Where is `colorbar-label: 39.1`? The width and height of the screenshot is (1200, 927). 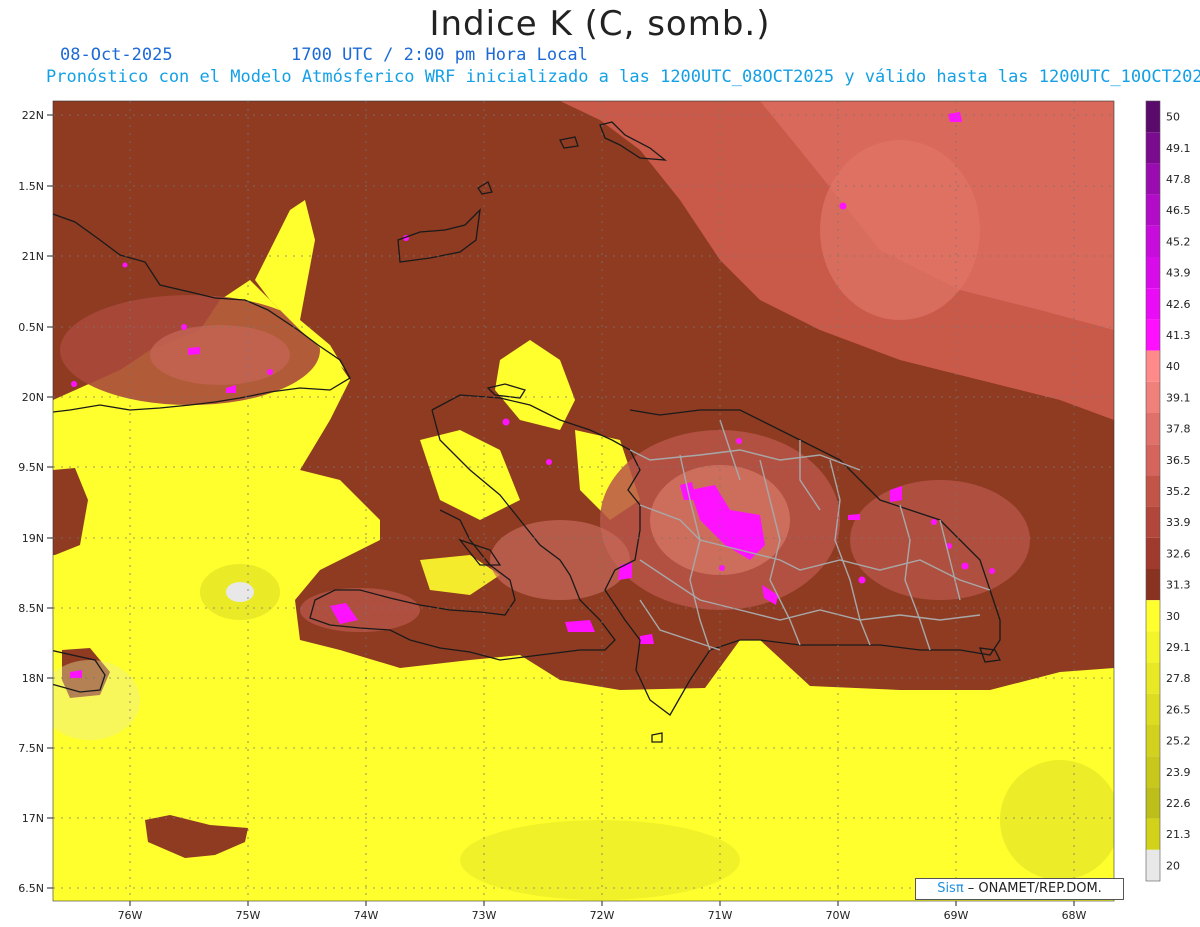 colorbar-label: 39.1 is located at coordinates (1178, 397).